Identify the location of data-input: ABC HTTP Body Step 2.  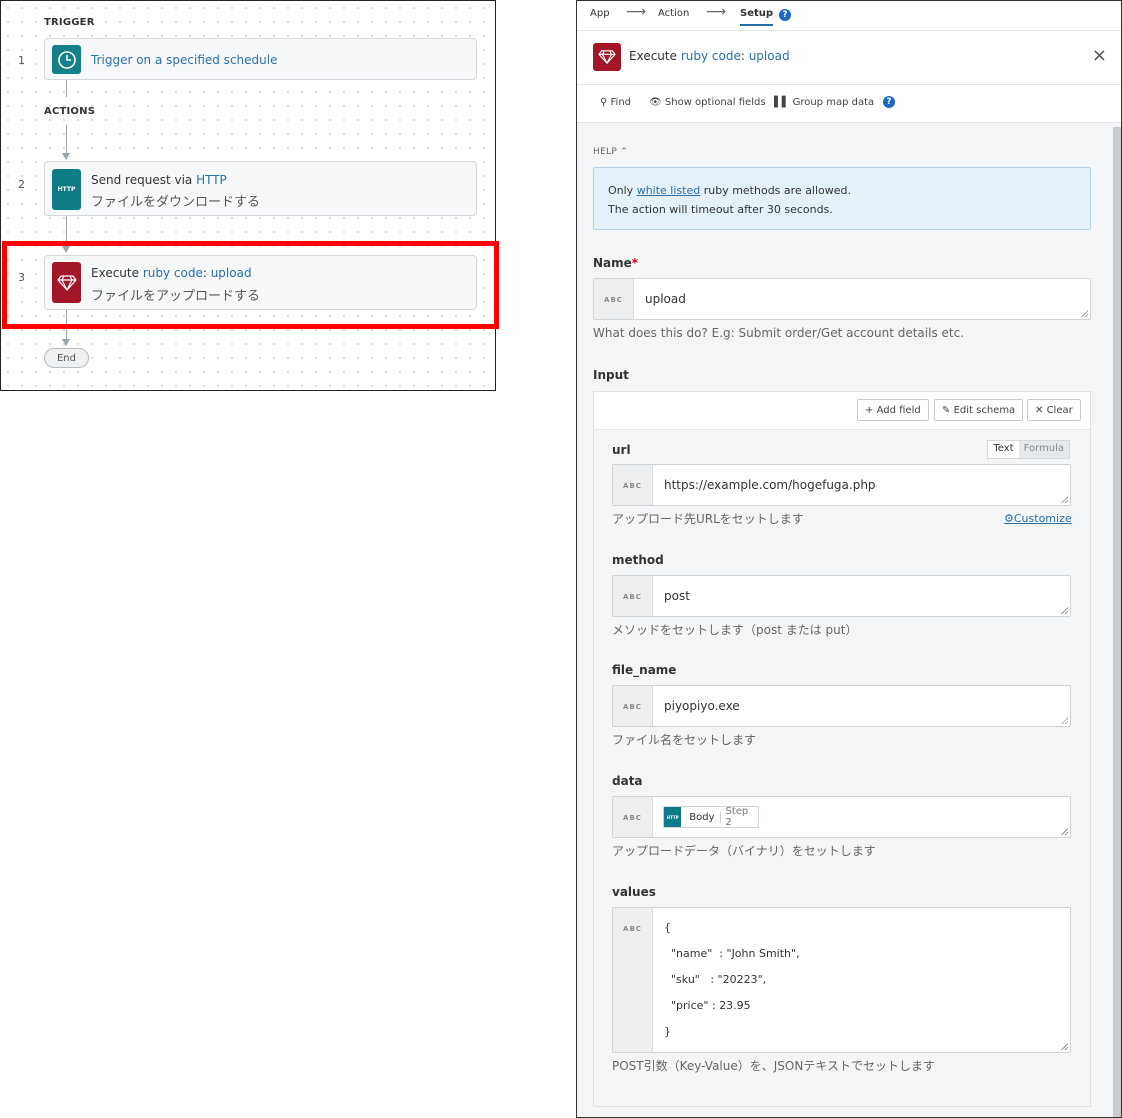
(841, 817).